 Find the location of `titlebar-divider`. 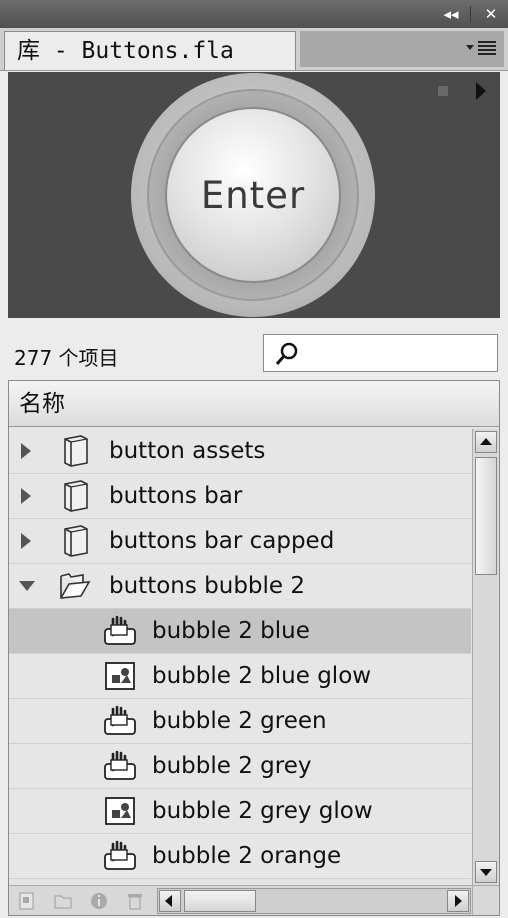

titlebar-divider is located at coordinates (470, 14).